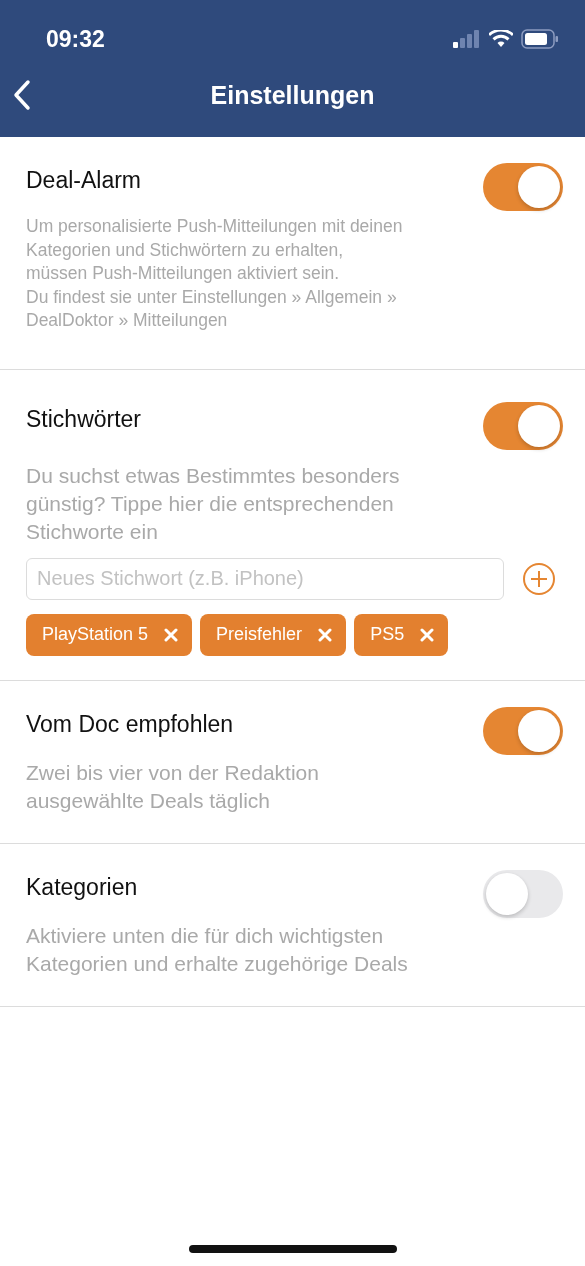  I want to click on battery-icon, so click(540, 39).